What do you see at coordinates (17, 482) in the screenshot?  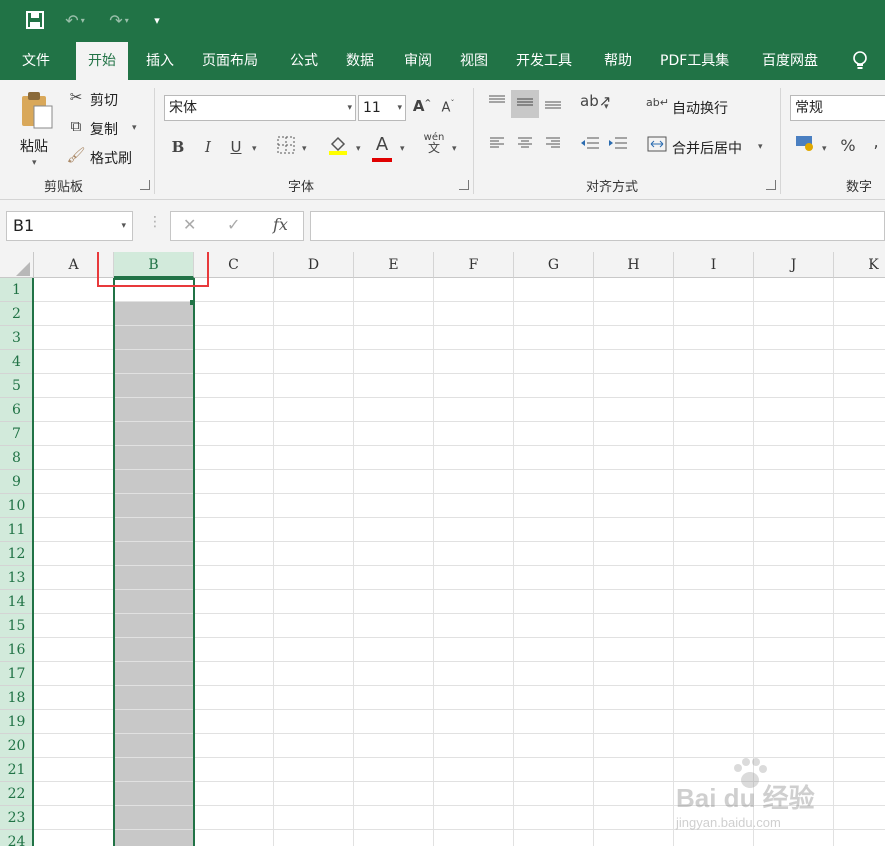 I see `row-header: 9` at bounding box center [17, 482].